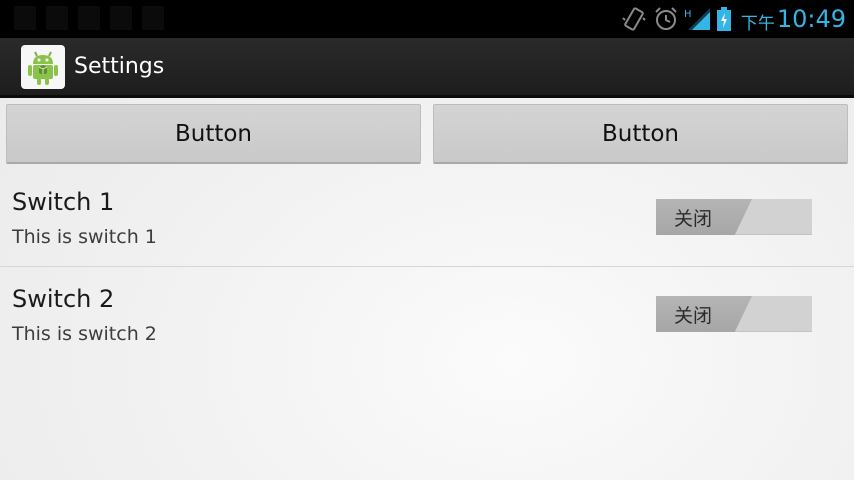 The width and height of the screenshot is (854, 480). I want to click on status-am-pm: 下午, so click(757, 23).